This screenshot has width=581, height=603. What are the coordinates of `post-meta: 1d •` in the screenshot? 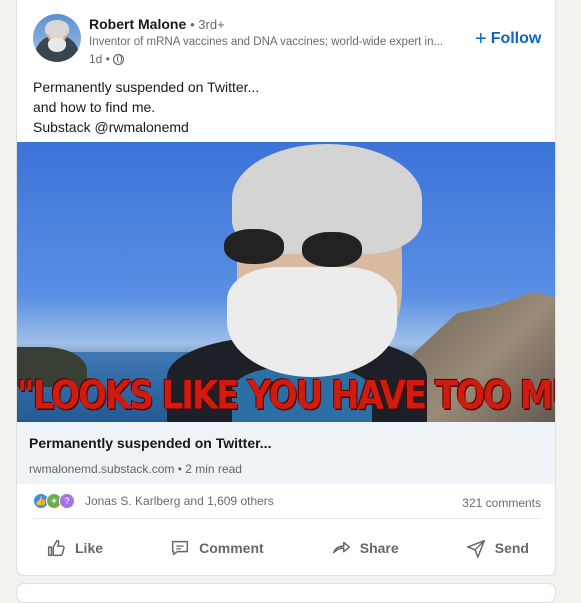 It's located at (106, 59).